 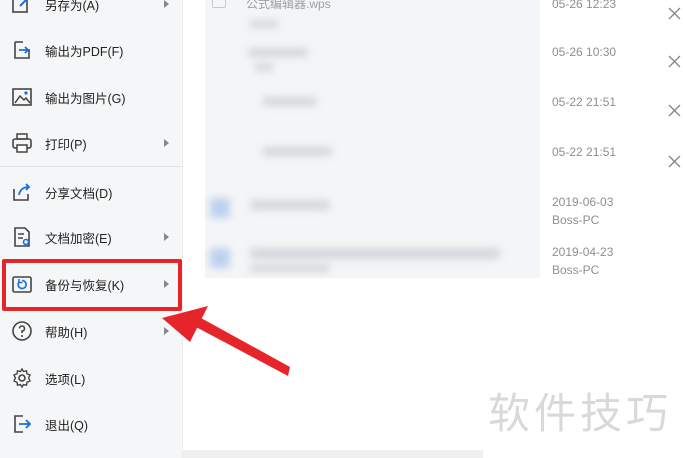 I want to click on watermark: 软件技巧, so click(x=580, y=413).